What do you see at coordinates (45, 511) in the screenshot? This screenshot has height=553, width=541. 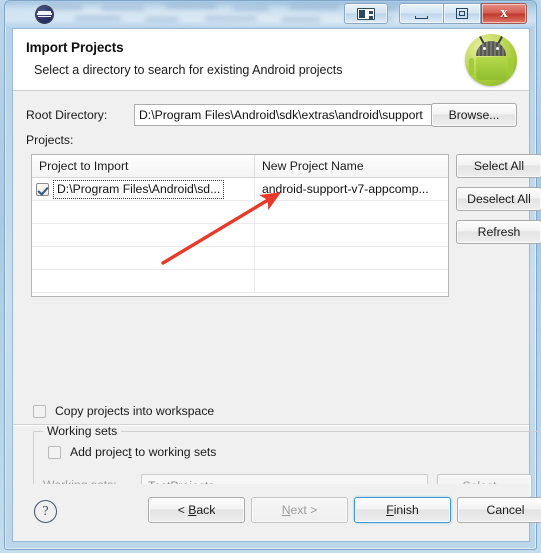 I see `help-icon: ?` at bounding box center [45, 511].